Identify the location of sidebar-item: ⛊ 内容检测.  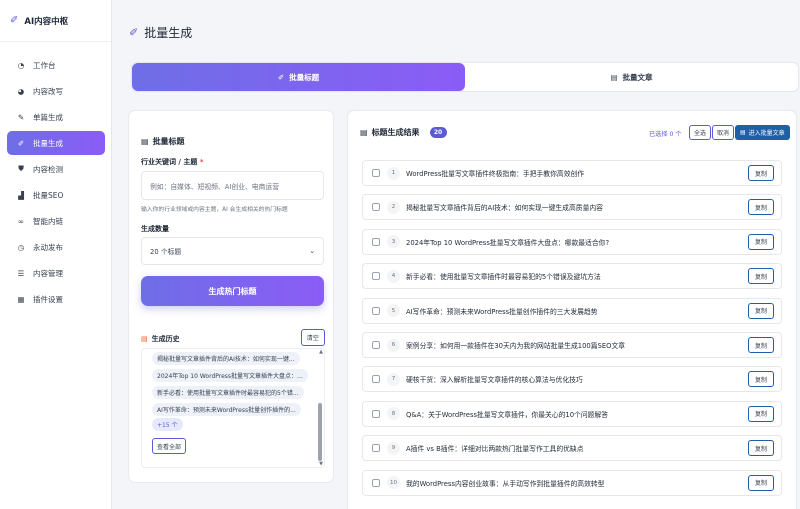
(56, 169).